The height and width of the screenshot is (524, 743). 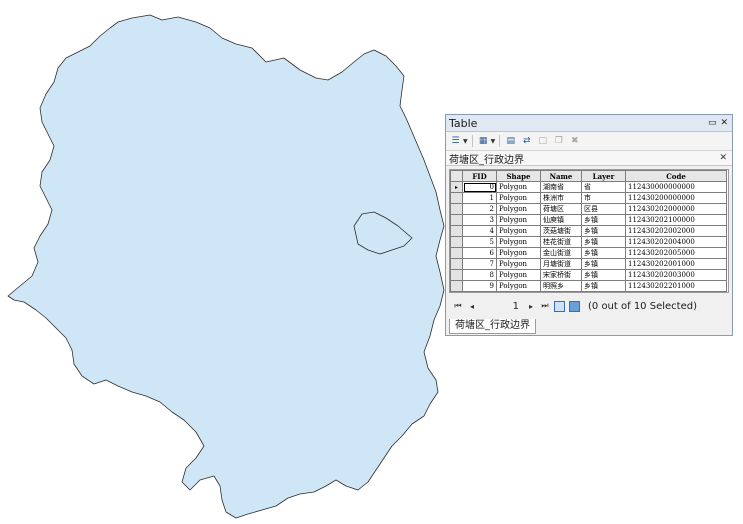 I want to click on cell-fid: 8, so click(x=479, y=275).